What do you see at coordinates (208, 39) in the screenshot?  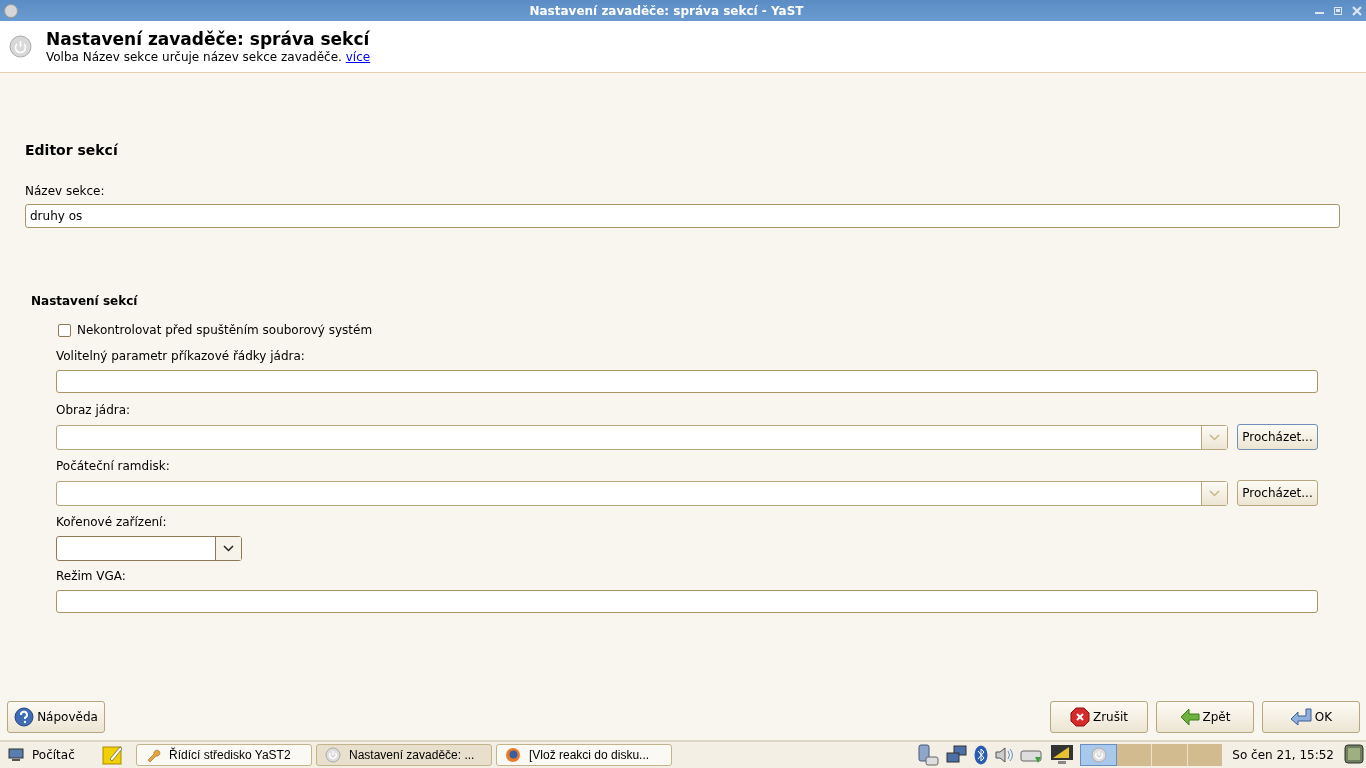 I see `page-title: Nastavení zavaděče: správa sekcí` at bounding box center [208, 39].